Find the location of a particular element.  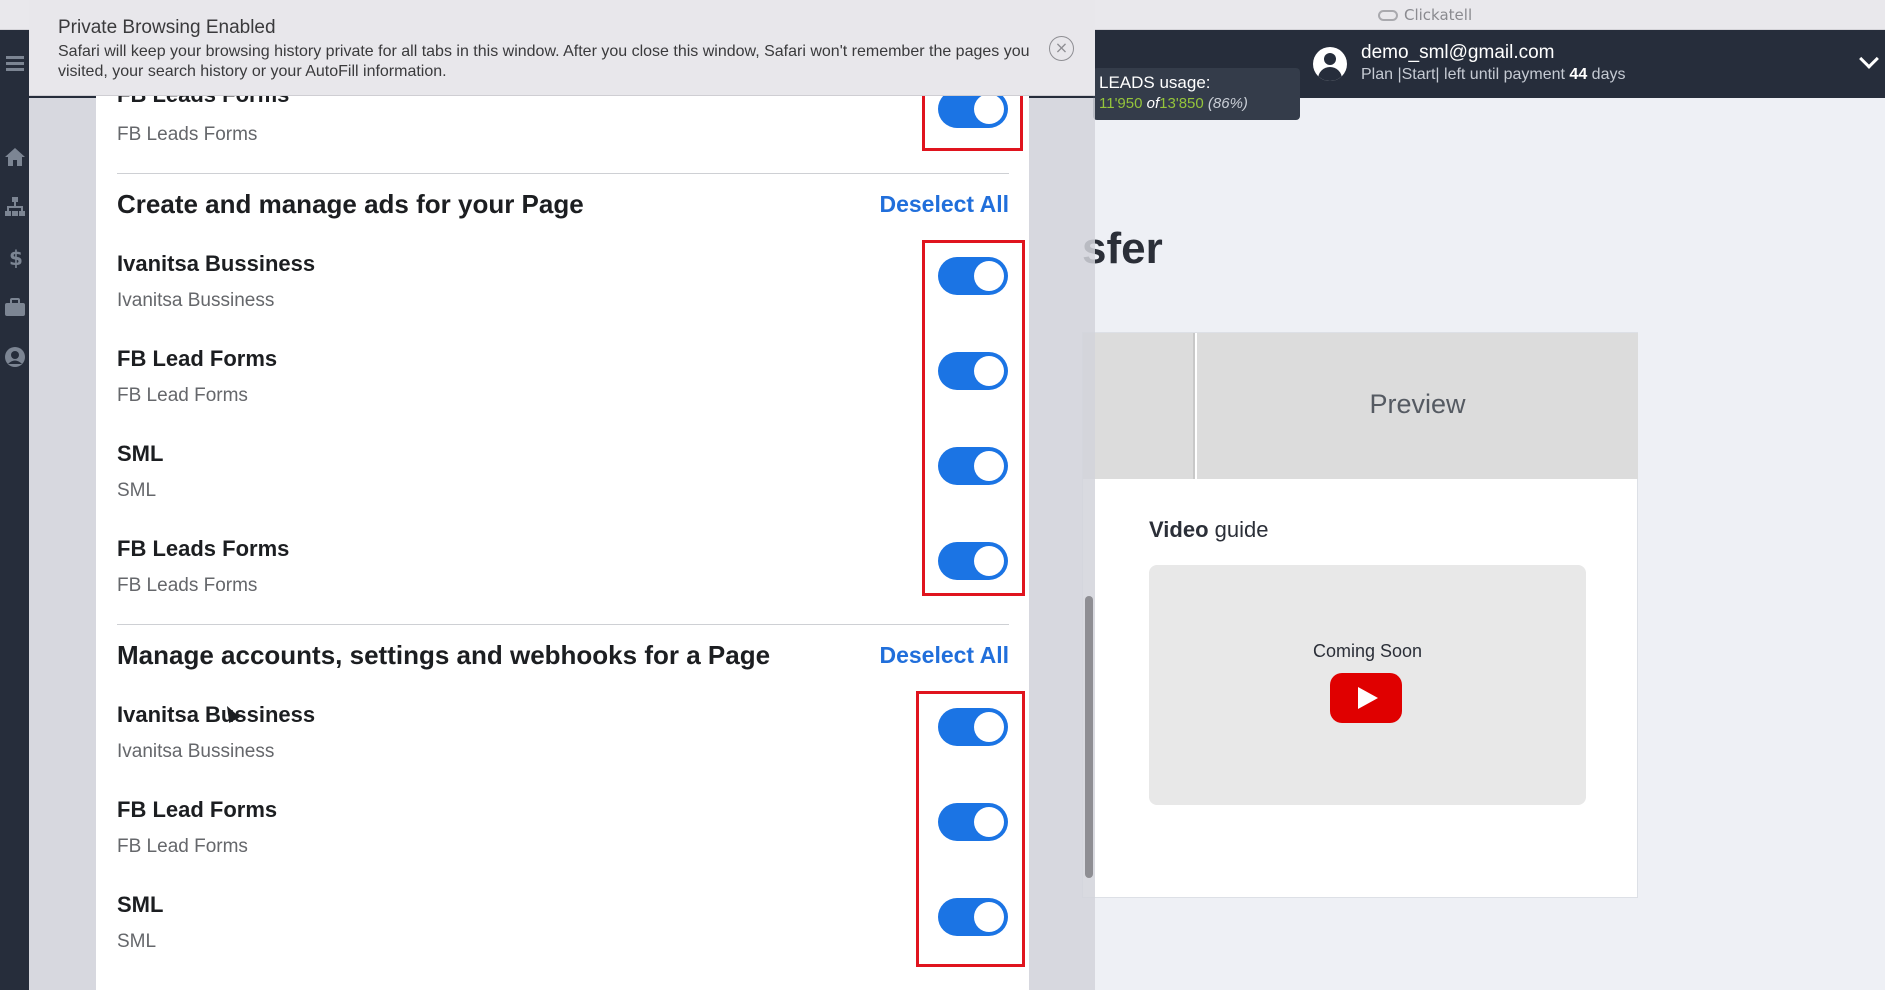

tab-preview: Preview is located at coordinates (1417, 406).